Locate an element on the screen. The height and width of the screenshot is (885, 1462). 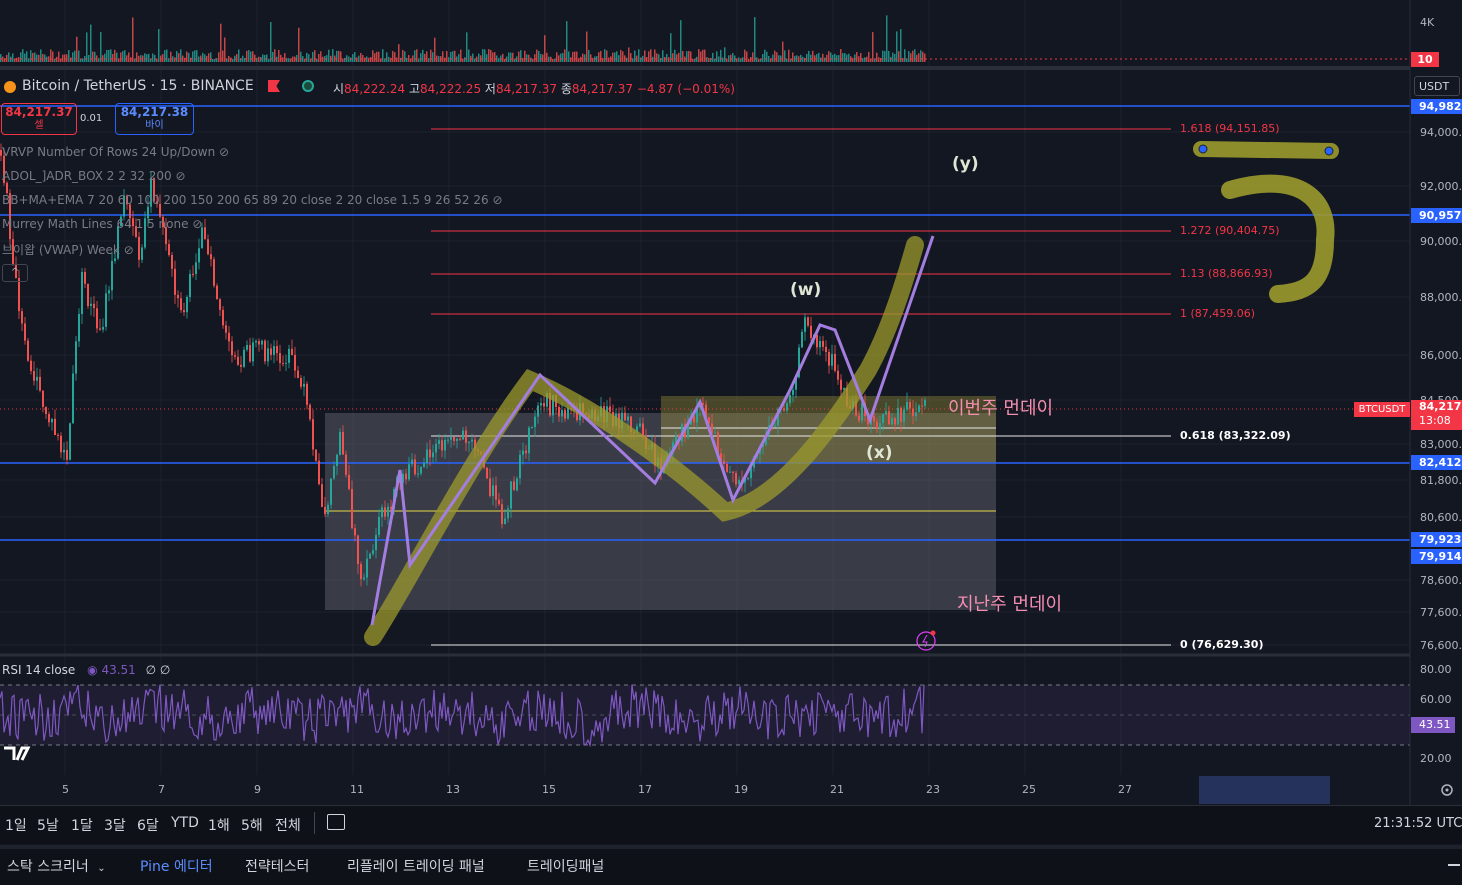
price-axis-label: 80,600.0 is located at coordinates (1441, 517).